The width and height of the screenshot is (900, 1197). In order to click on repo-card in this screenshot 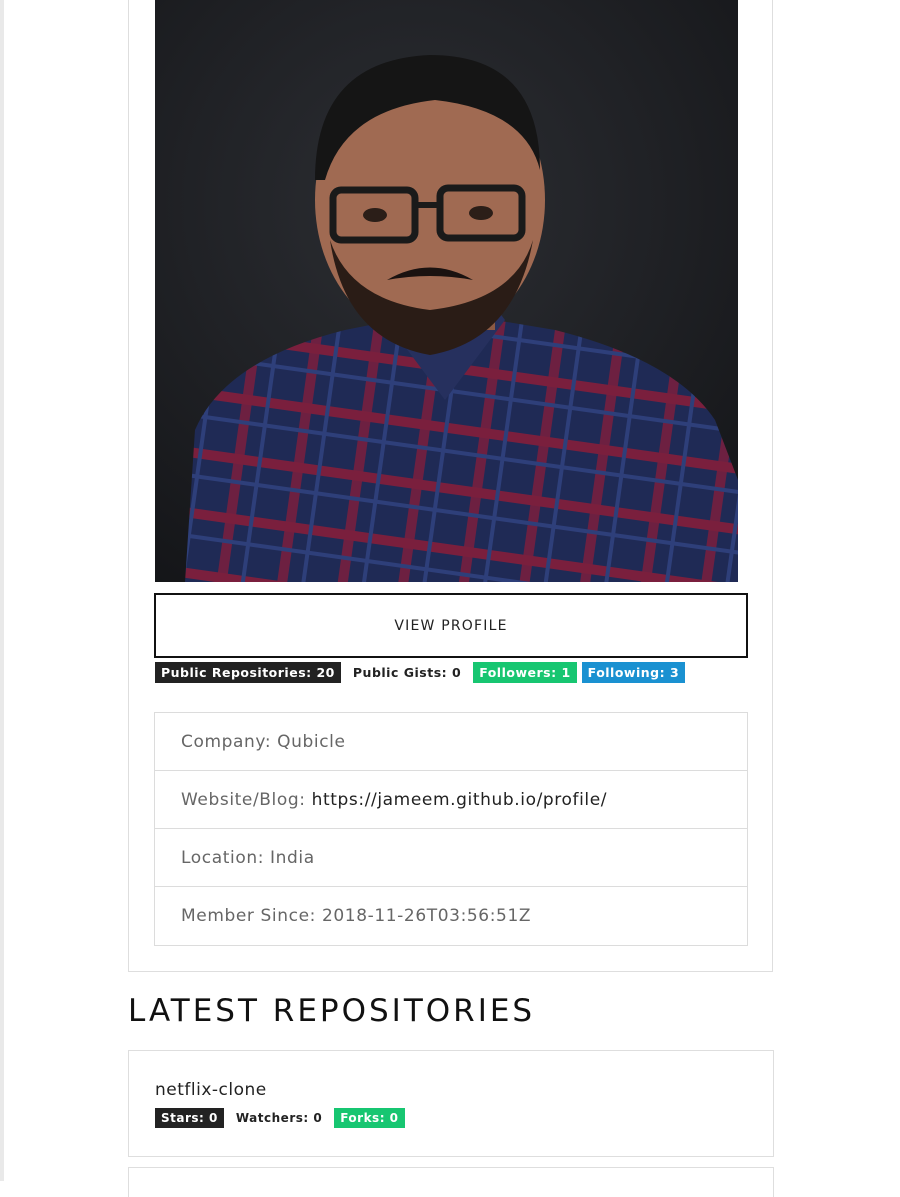, I will do `click(451, 1182)`.